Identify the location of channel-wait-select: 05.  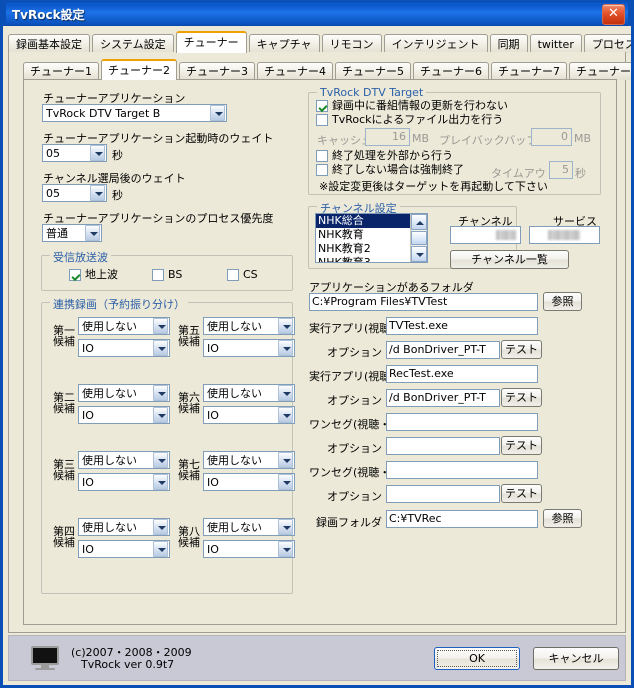
(74, 193).